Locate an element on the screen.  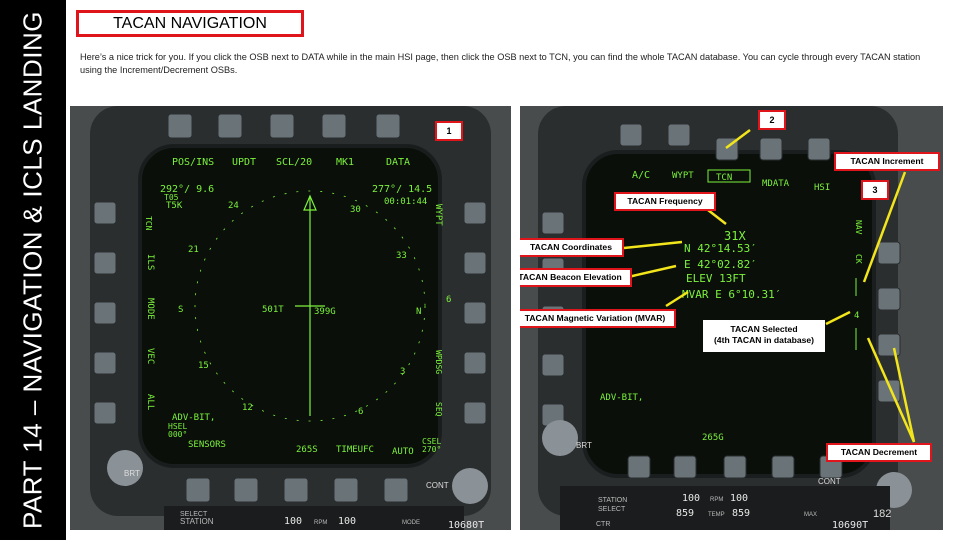
center-left-readout: 501T is located at coordinates (273, 310).